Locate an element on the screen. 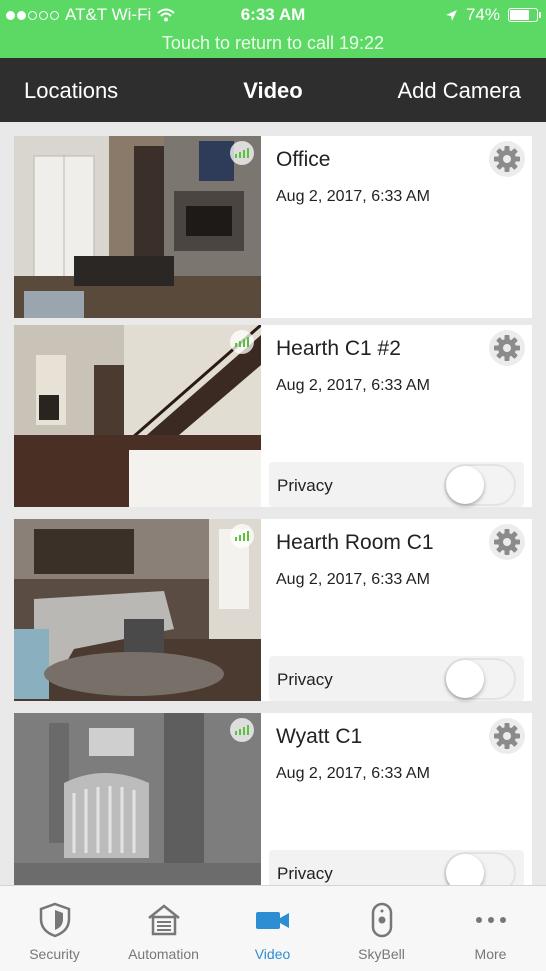  tab-skybell: SkyBell is located at coordinates (381, 928).